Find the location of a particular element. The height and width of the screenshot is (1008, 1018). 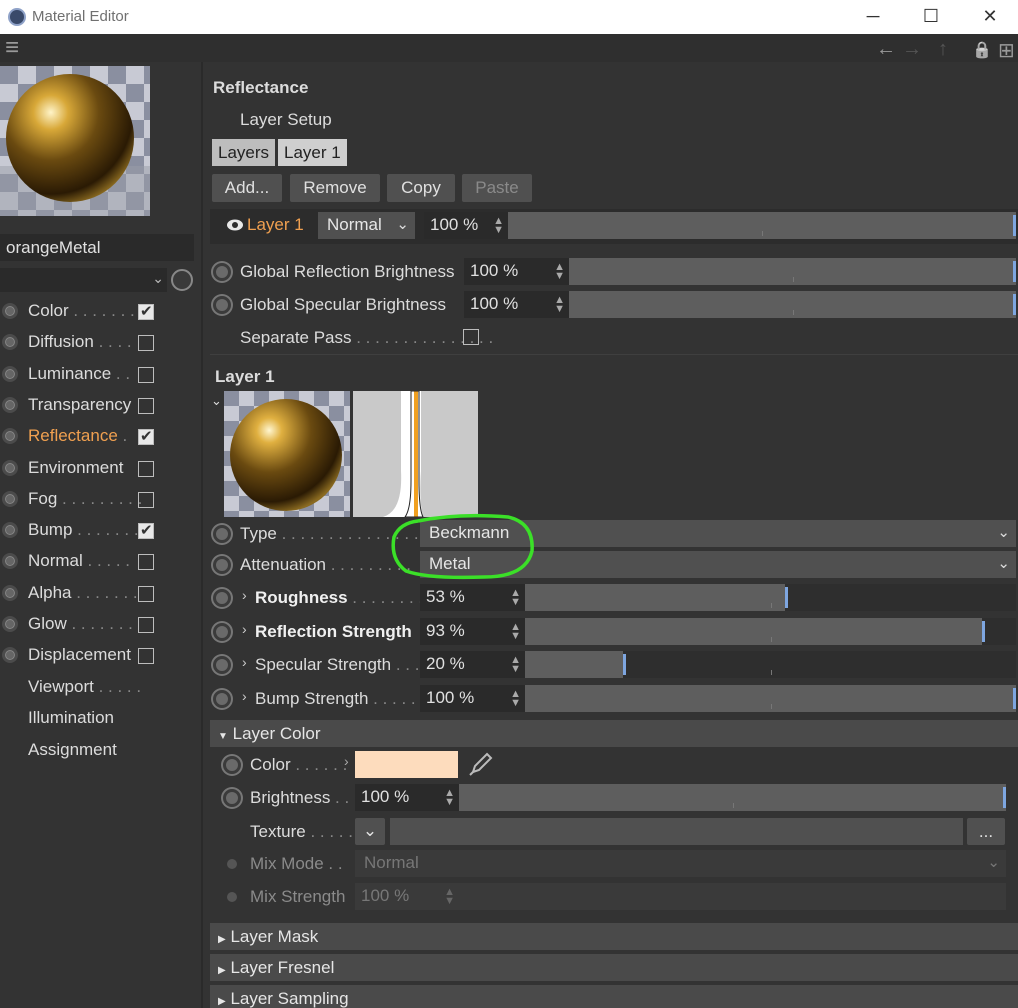

minimize-button: ─ is located at coordinates (873, 16).